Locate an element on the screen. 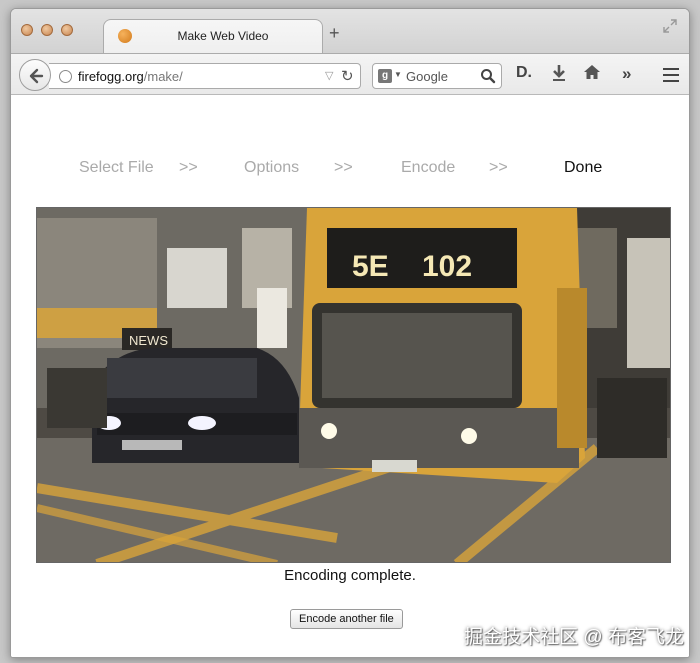 This screenshot has height=663, width=700. url-history-dropdown-icon: ▽ is located at coordinates (329, 75).